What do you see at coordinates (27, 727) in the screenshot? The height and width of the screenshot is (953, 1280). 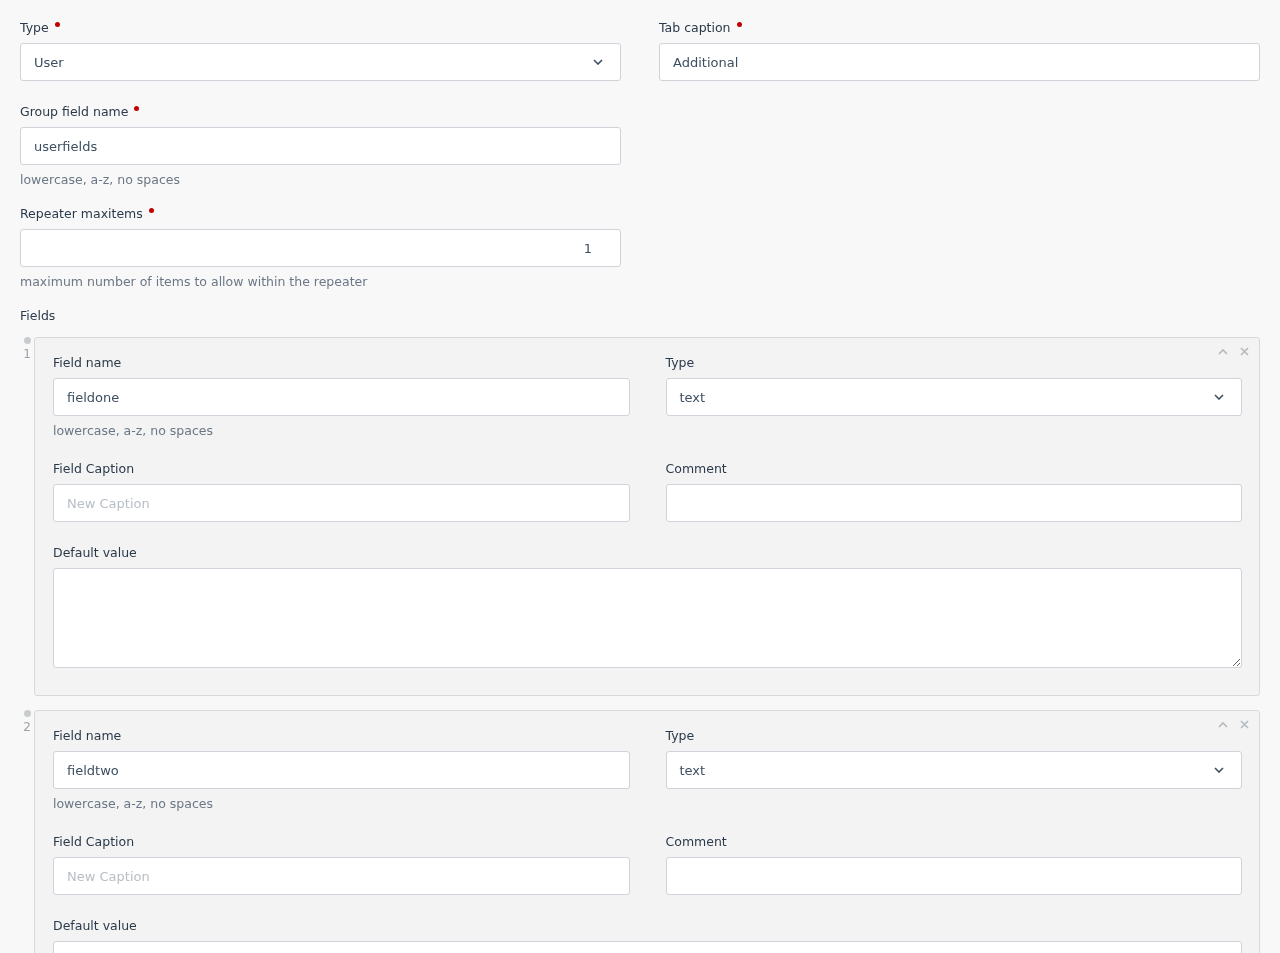 I see `item-number: 2` at bounding box center [27, 727].